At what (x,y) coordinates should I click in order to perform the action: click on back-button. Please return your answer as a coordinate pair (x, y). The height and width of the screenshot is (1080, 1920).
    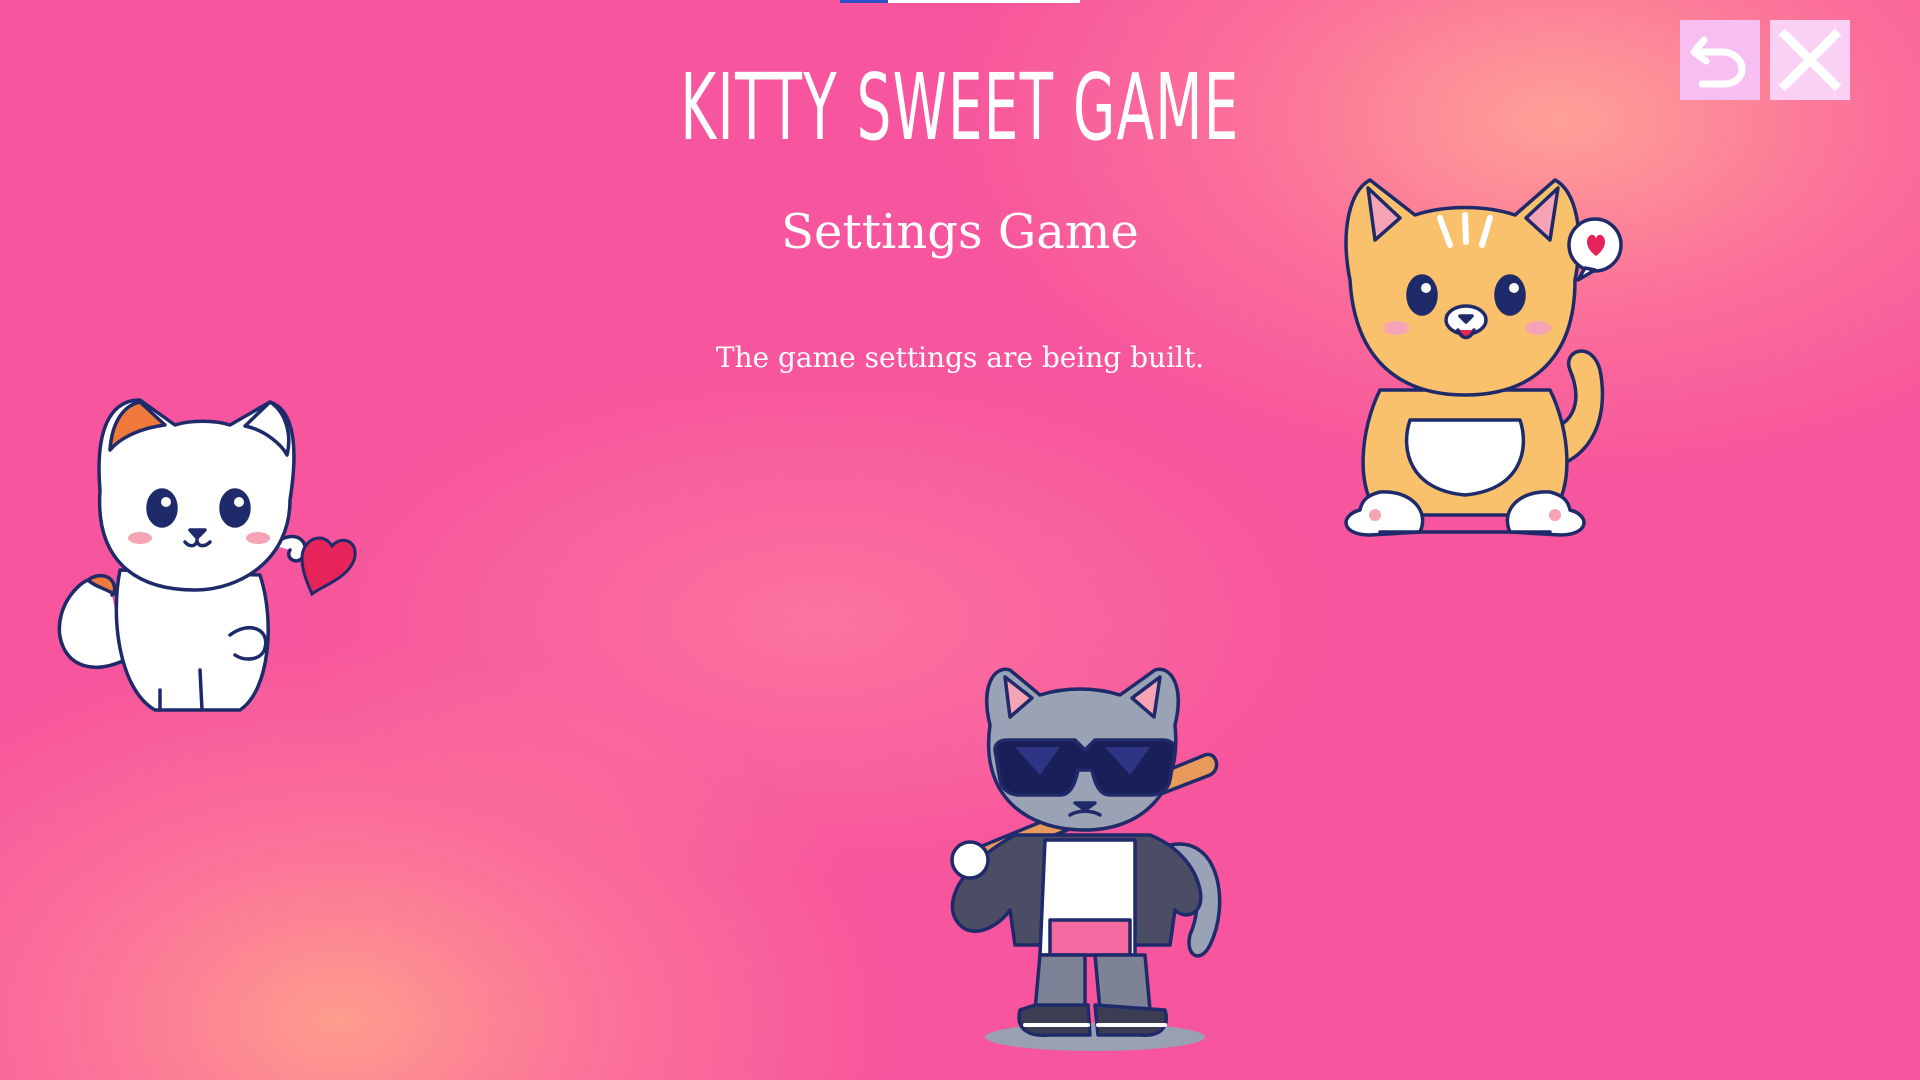
    Looking at the image, I should click on (1720, 60).